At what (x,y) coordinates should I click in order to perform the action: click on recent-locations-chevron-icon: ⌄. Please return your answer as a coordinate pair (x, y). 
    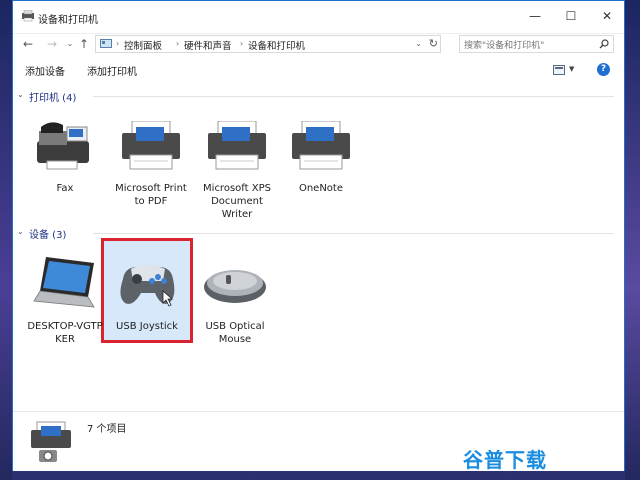
    Looking at the image, I should click on (70, 44).